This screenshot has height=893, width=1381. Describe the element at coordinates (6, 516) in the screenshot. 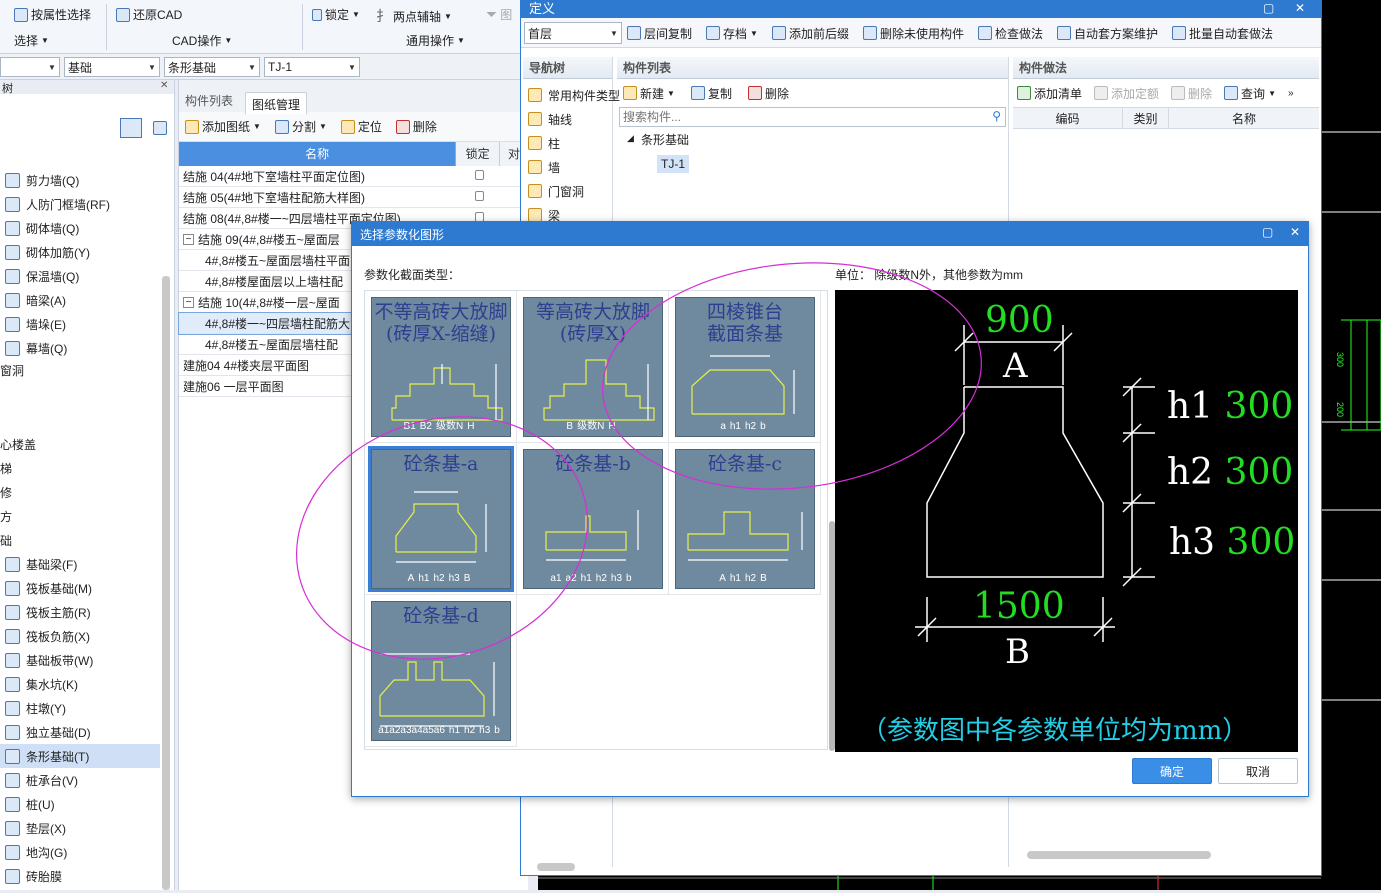

I see `group-label-earthwork: 方` at that location.